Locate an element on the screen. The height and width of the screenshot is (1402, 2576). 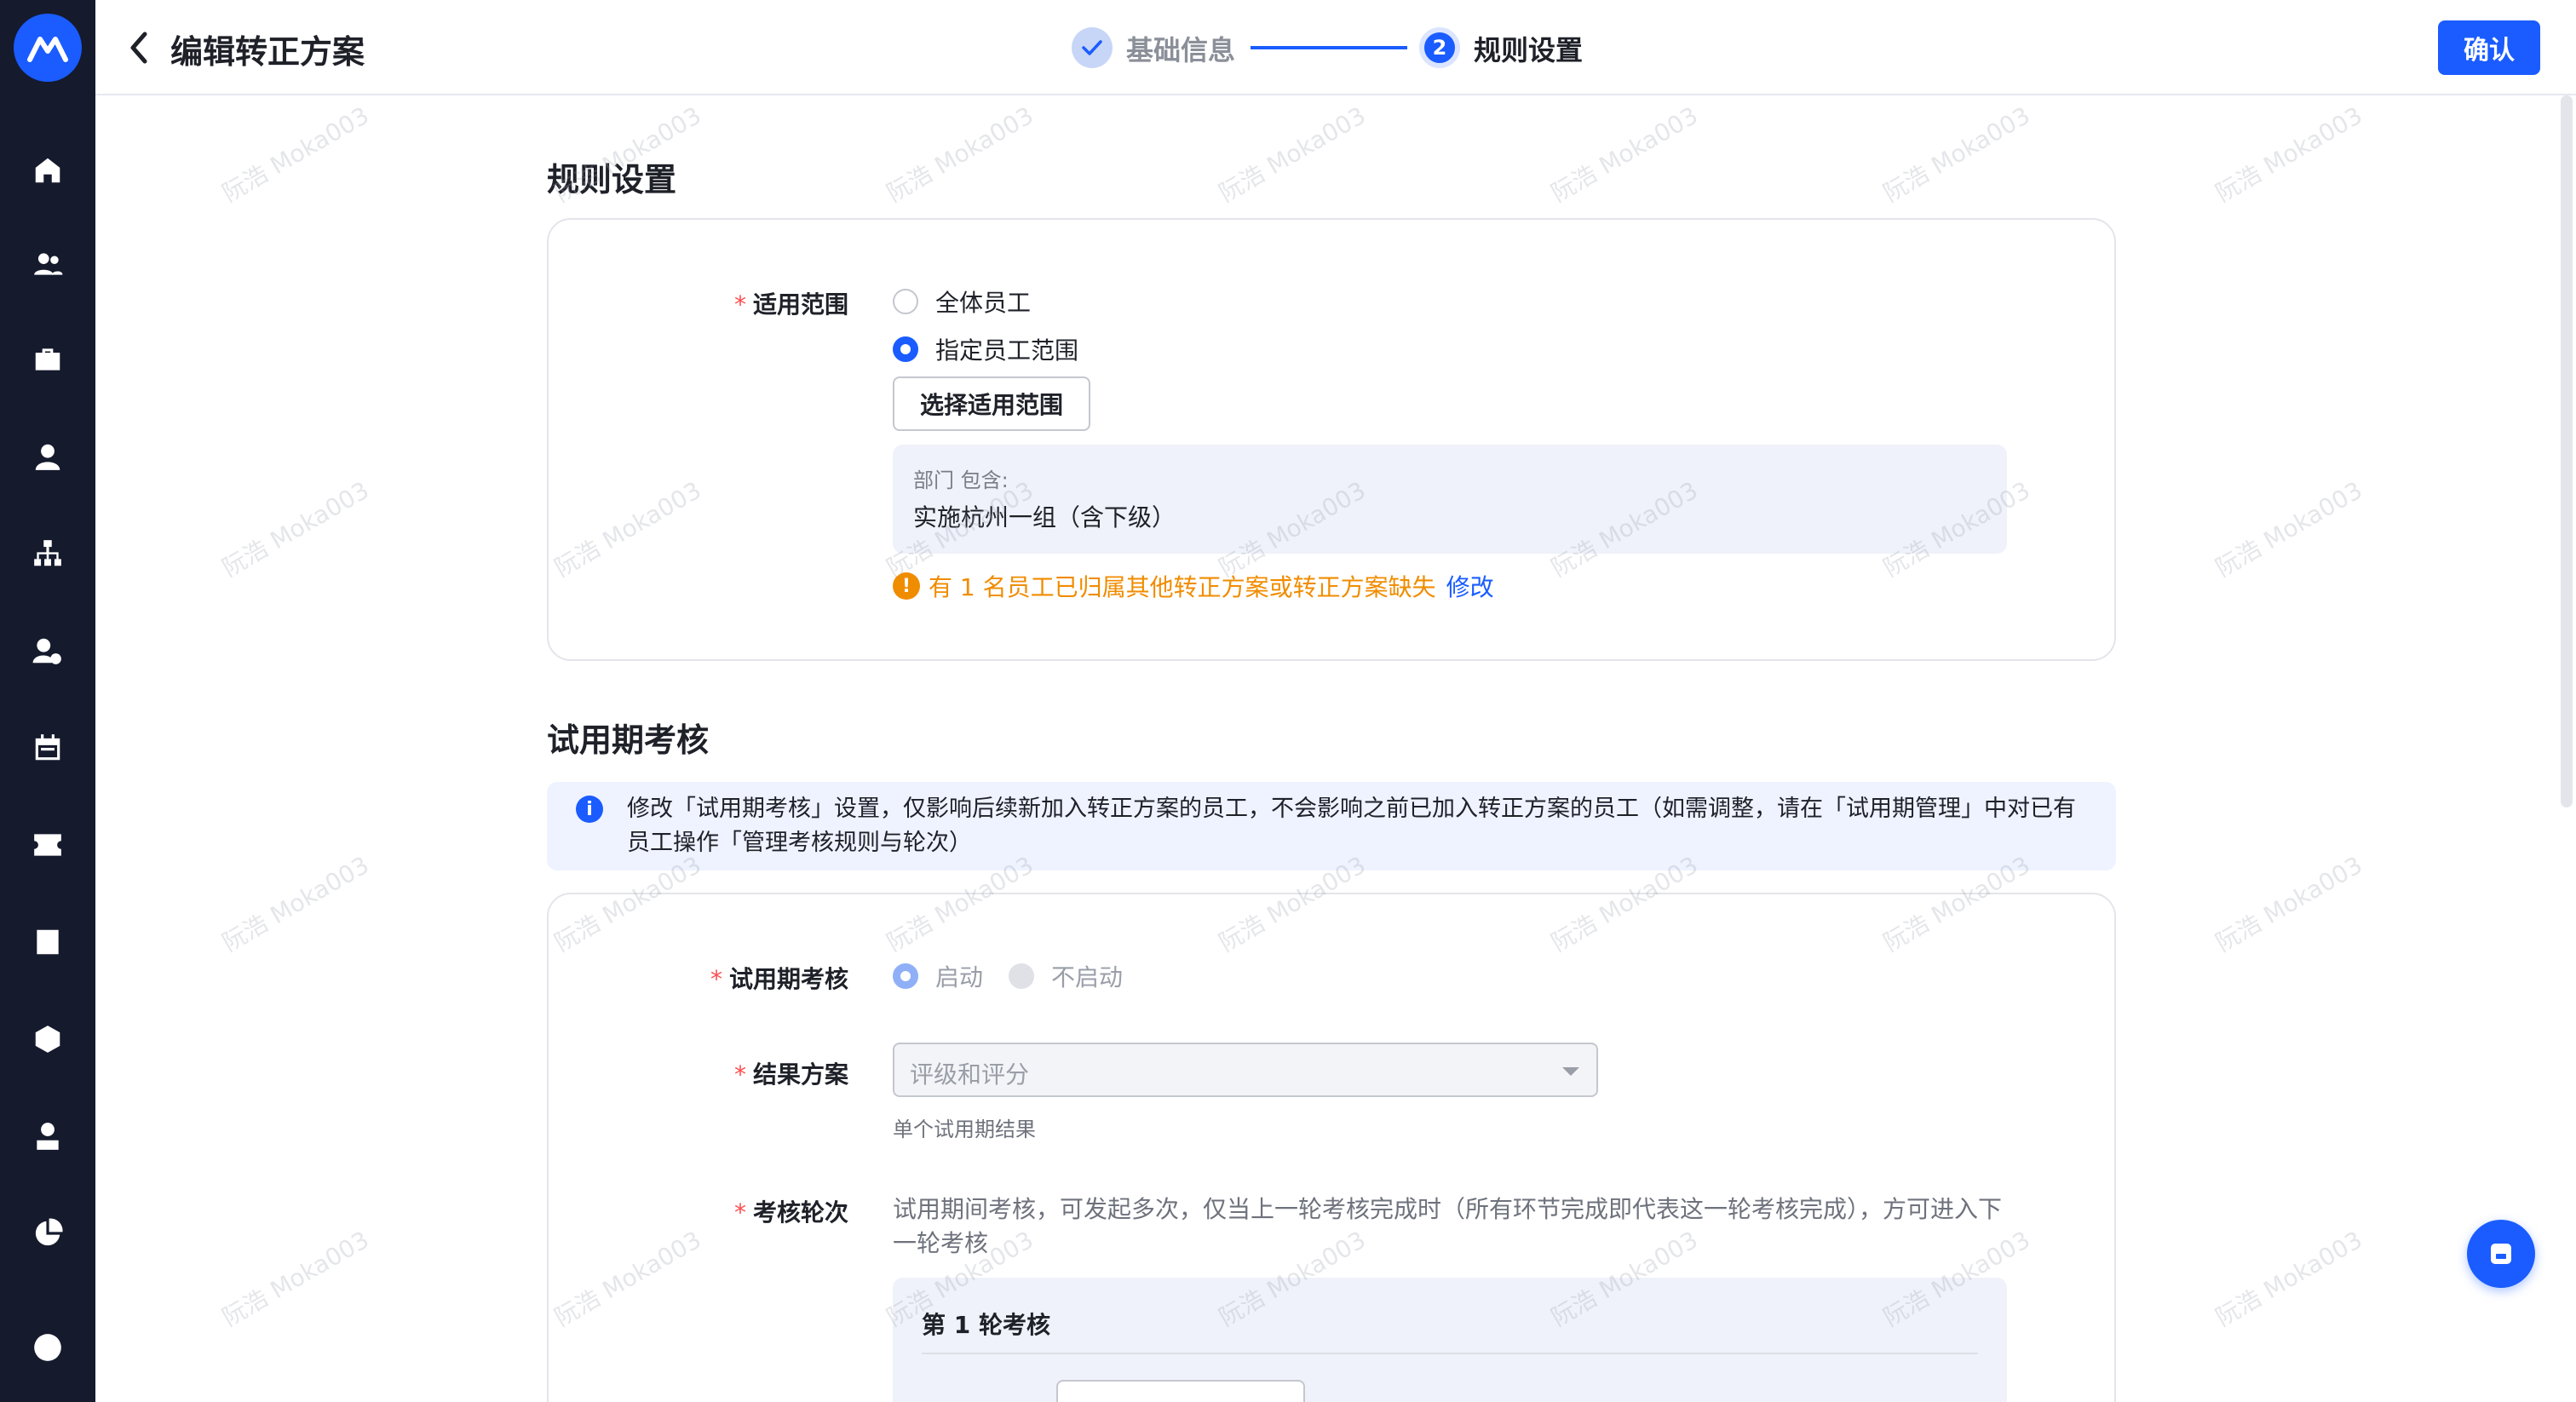
confirm-button: 确认 is located at coordinates (2489, 47).